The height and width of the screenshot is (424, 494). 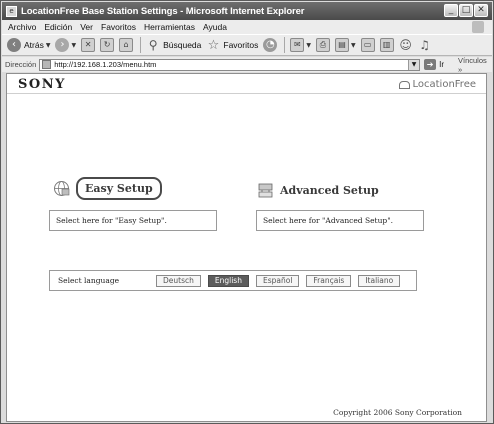 I want to click on window-controls: _ □ ✕, so click(x=466, y=10).